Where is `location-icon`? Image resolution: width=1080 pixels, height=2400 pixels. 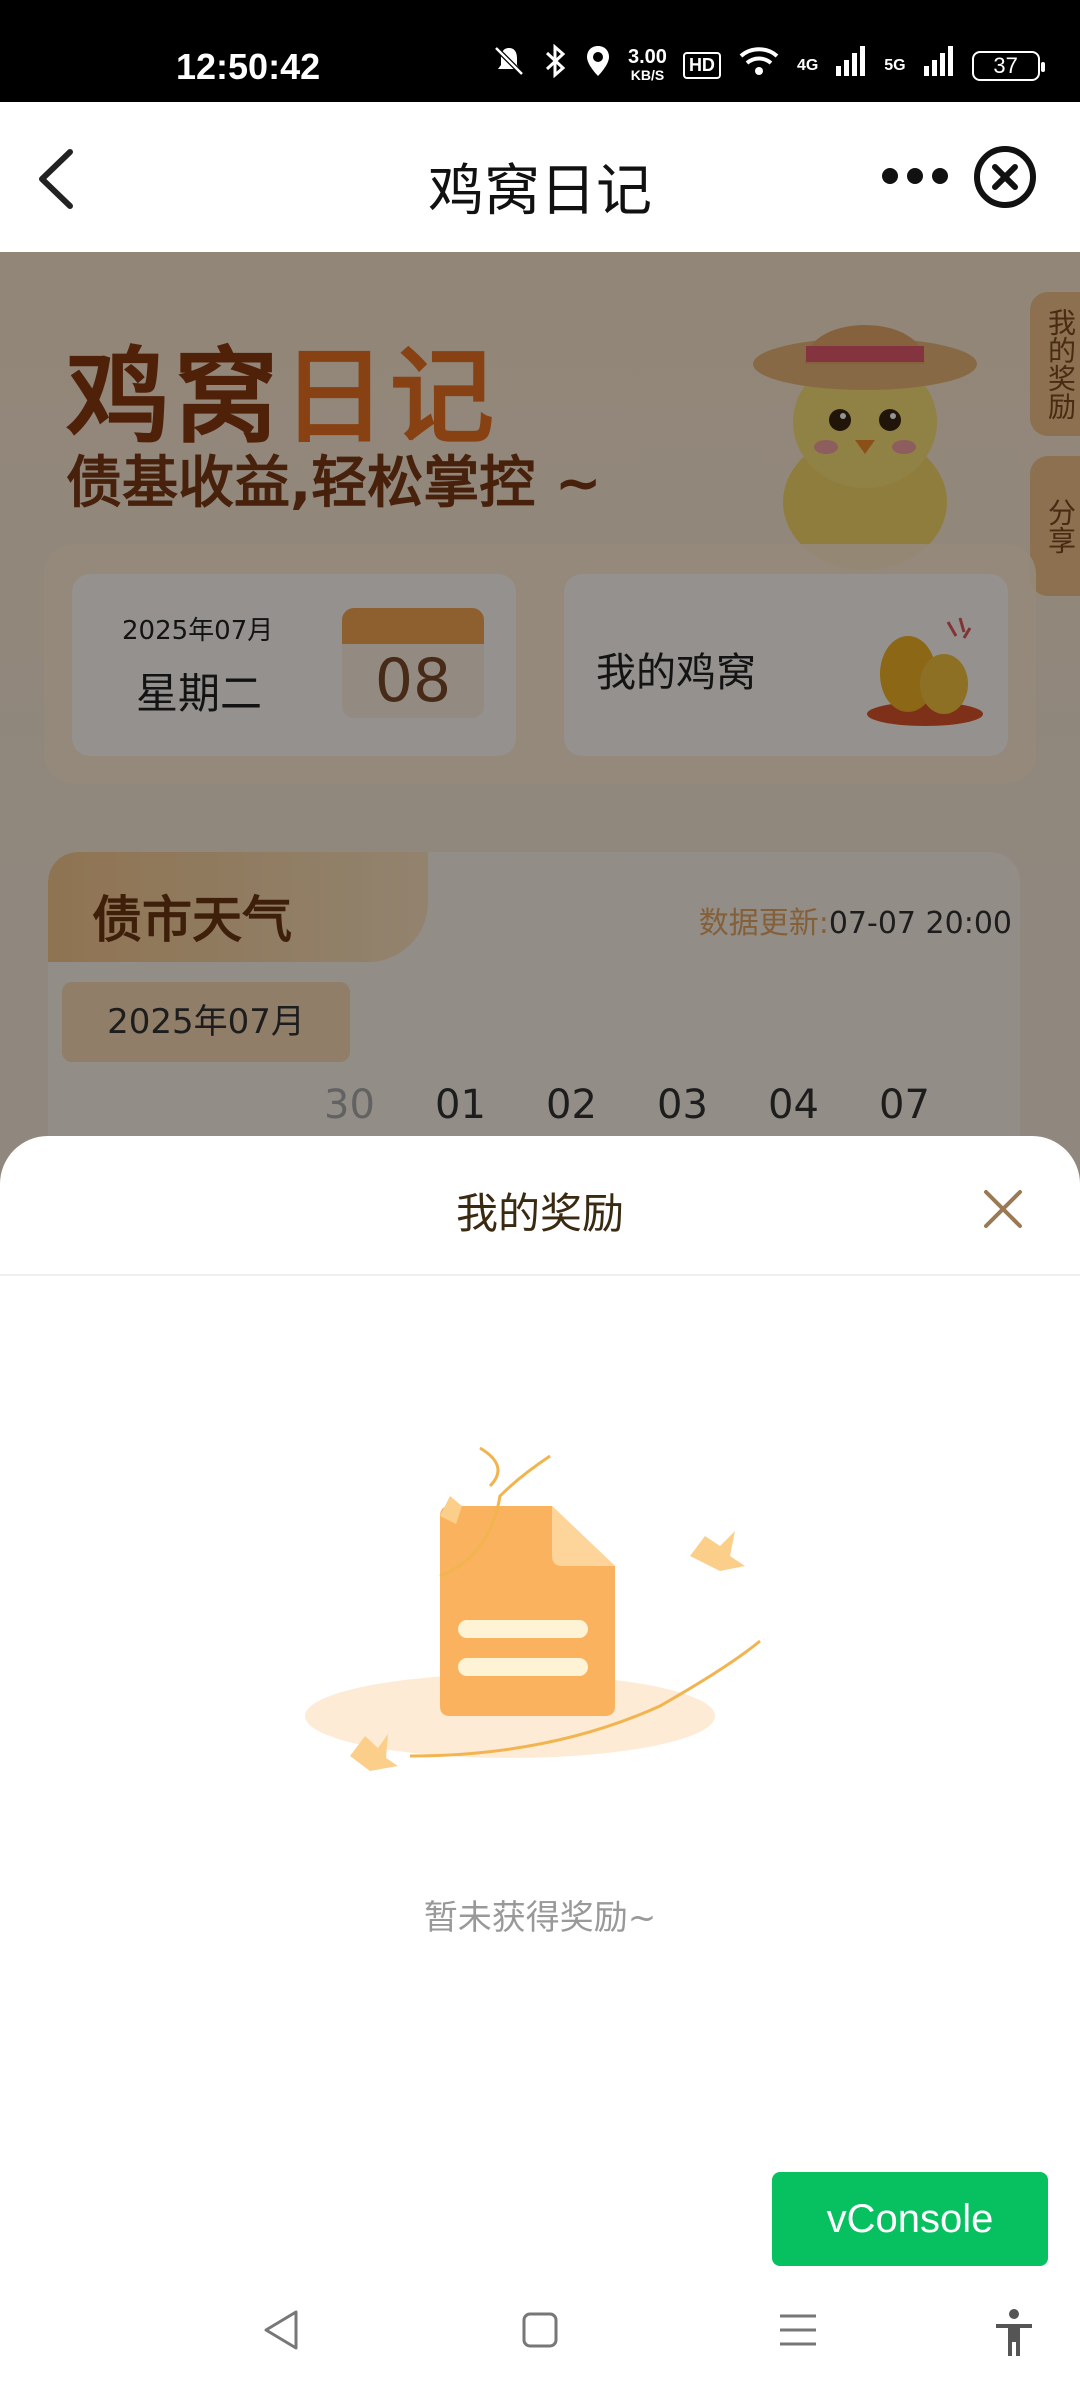
location-icon is located at coordinates (598, 65).